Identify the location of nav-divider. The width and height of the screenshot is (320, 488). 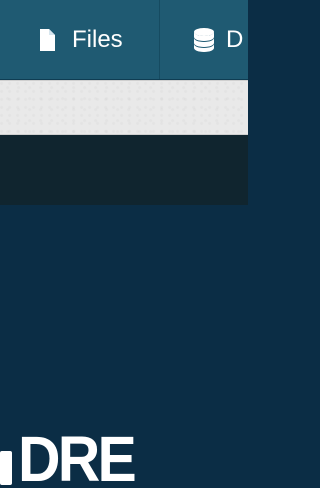
(159, 39).